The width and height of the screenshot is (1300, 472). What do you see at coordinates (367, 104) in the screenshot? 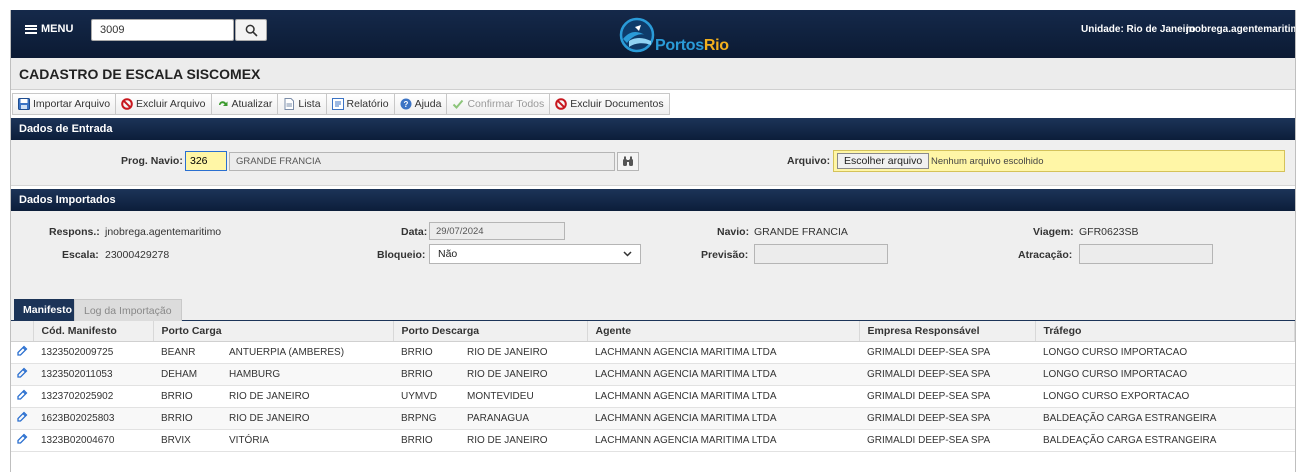
I see `report-label: Relatório` at bounding box center [367, 104].